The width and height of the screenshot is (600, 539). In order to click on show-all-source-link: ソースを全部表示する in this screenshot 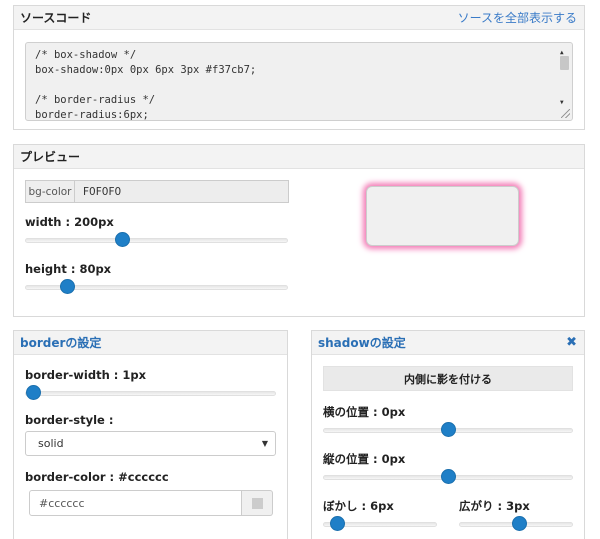, I will do `click(517, 17)`.